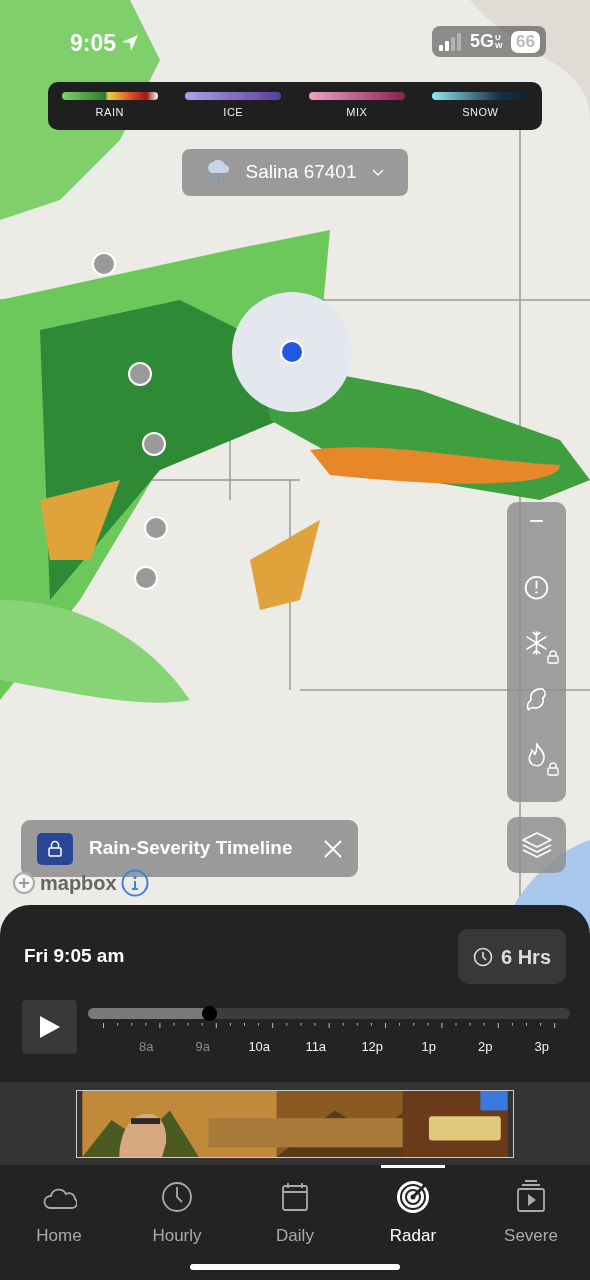  What do you see at coordinates (413, 1166) in the screenshot?
I see `tab-indicator` at bounding box center [413, 1166].